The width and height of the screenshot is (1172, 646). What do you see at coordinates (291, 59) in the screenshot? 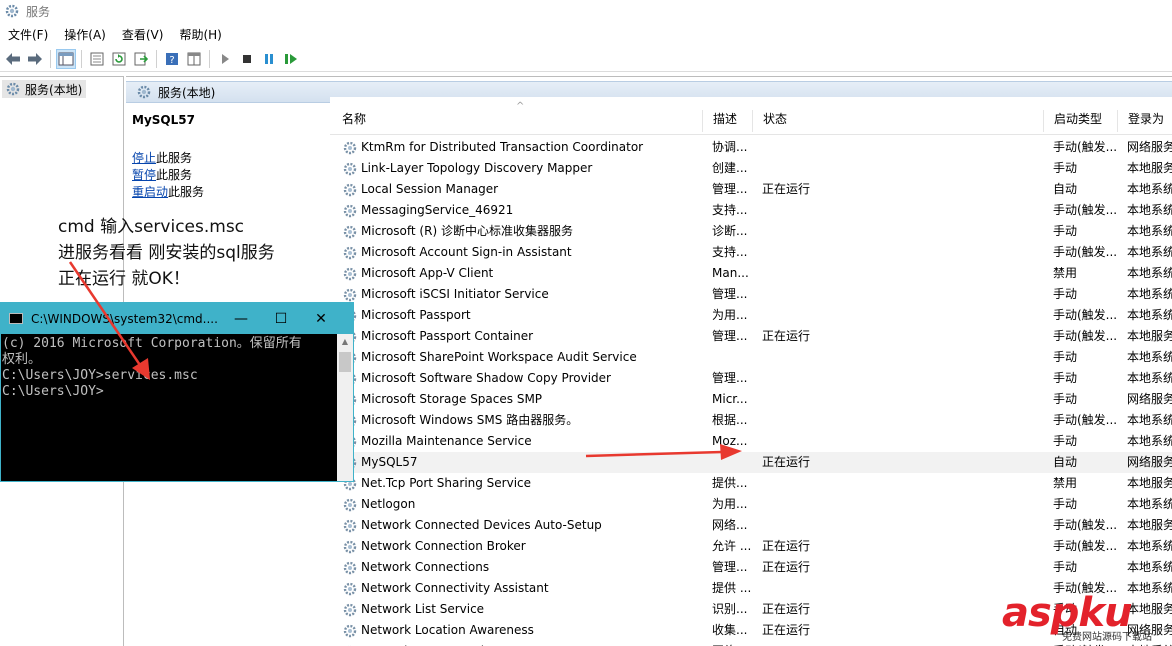
I see `restart-service-button` at bounding box center [291, 59].